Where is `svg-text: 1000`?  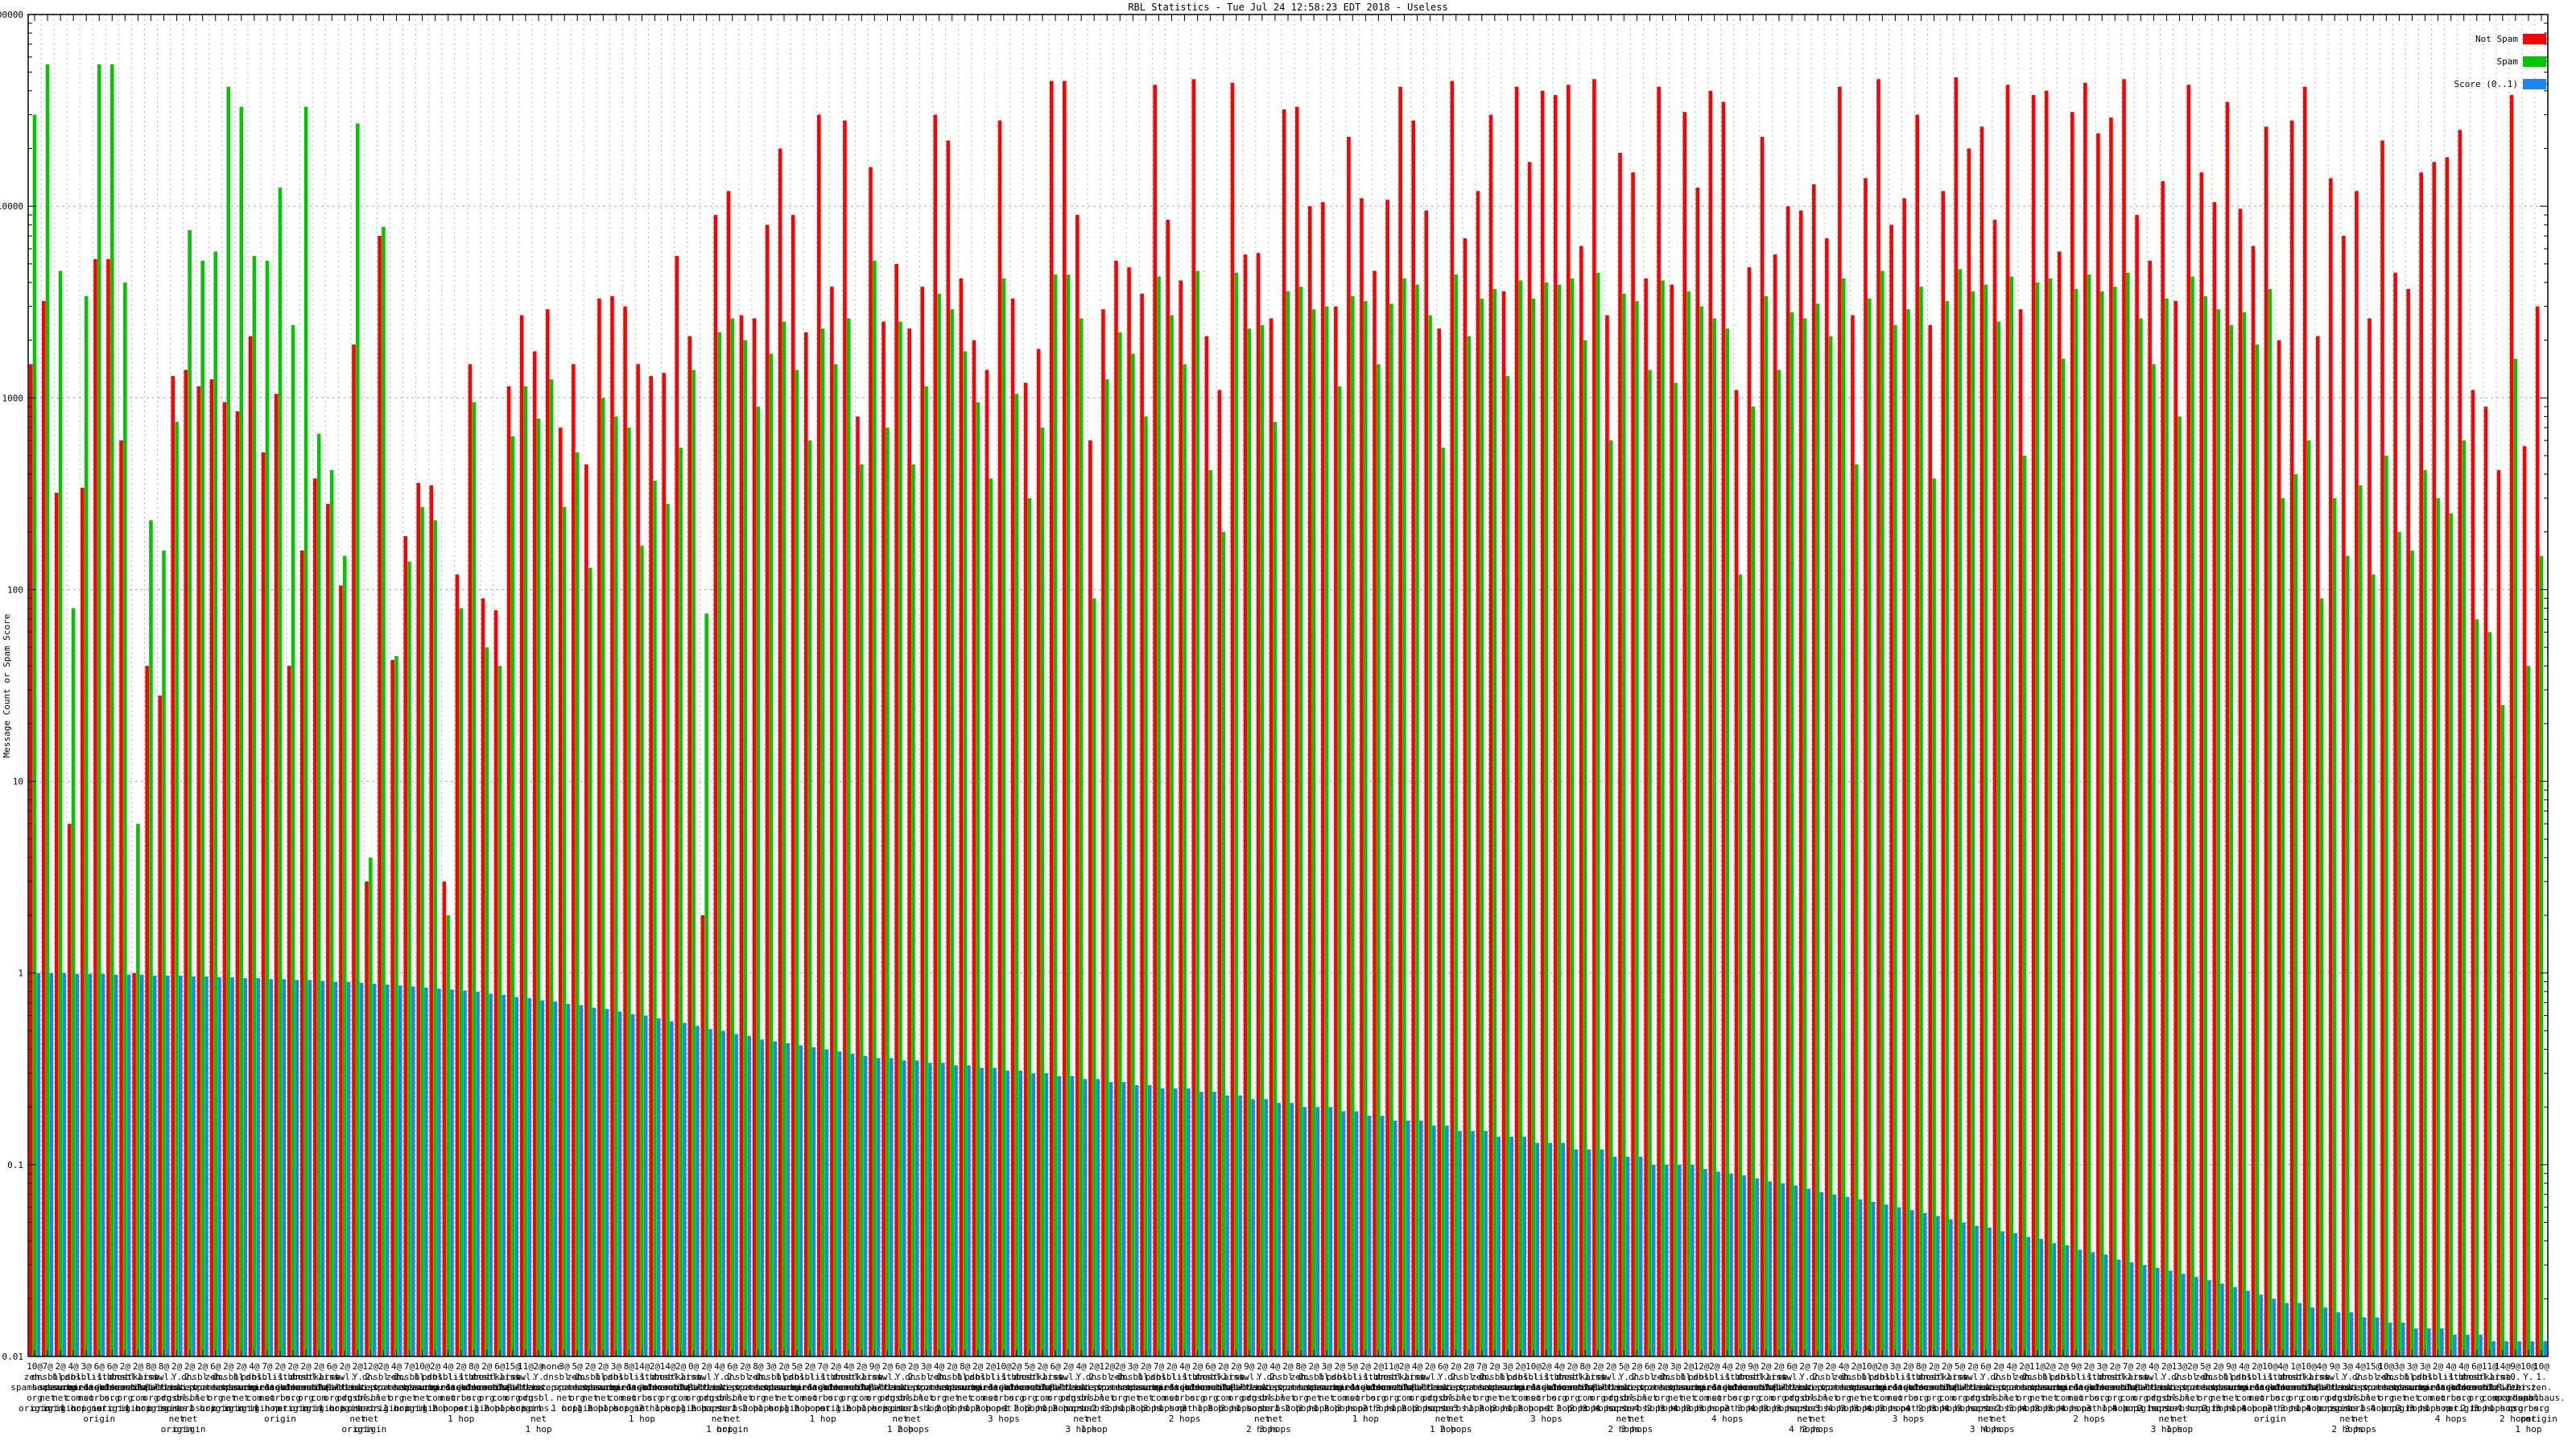
svg-text: 1000 is located at coordinates (13, 398).